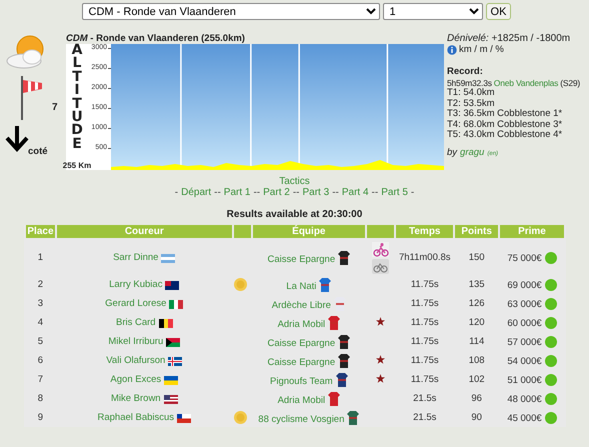  I want to click on part-link: Part 4, so click(355, 192).